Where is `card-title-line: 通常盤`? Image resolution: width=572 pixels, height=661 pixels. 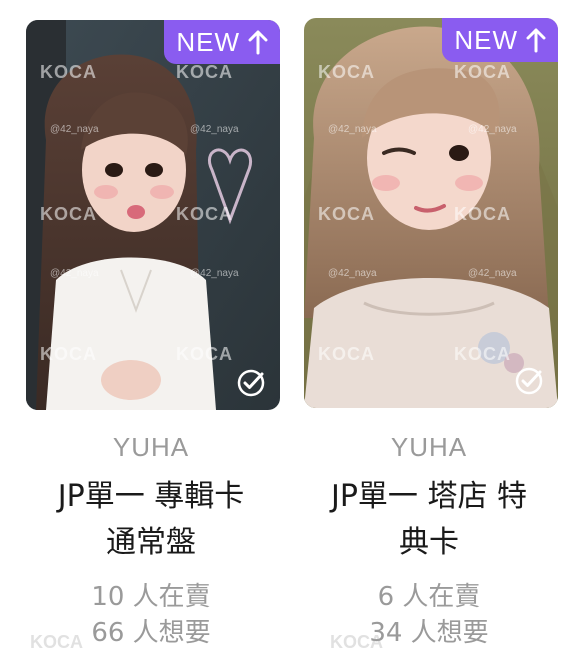 card-title-line: 通常盤 is located at coordinates (151, 542).